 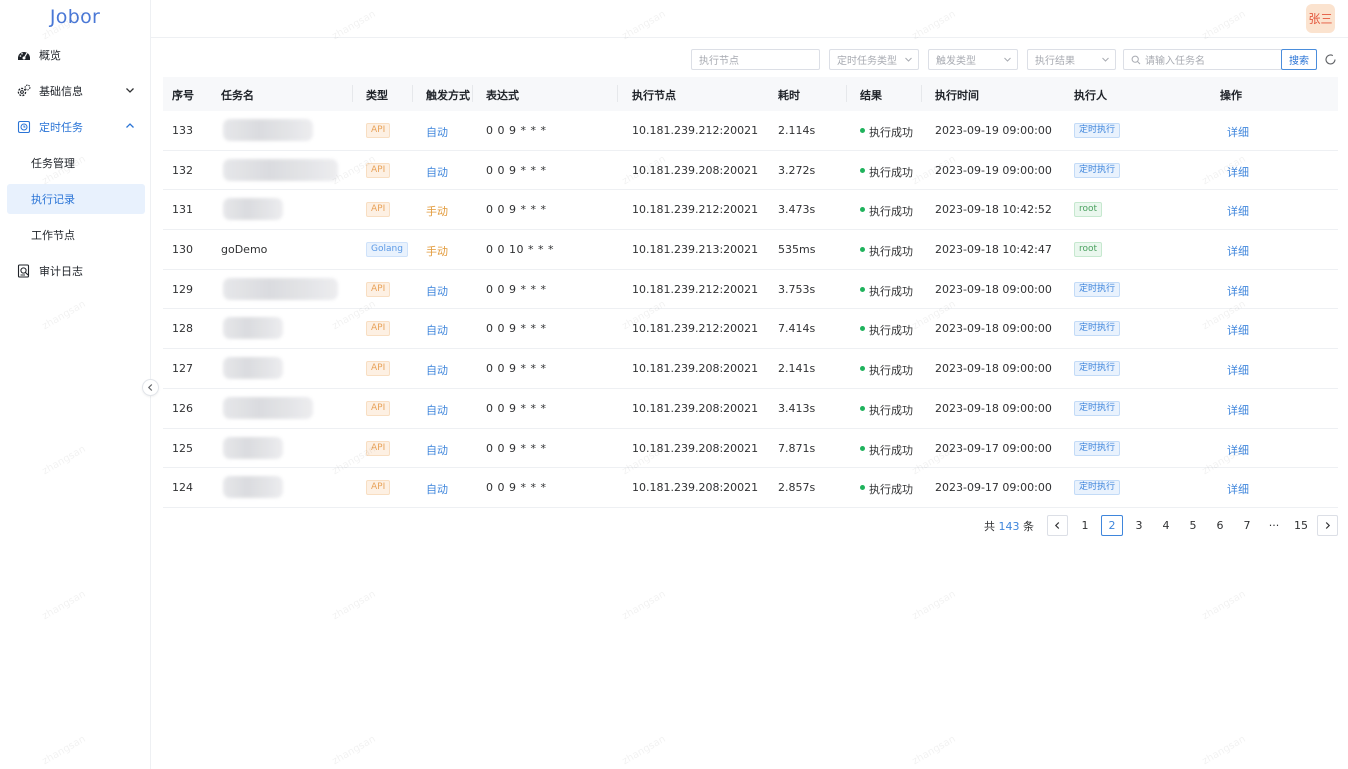 What do you see at coordinates (797, 488) in the screenshot?
I see `duration: 2.857s` at bounding box center [797, 488].